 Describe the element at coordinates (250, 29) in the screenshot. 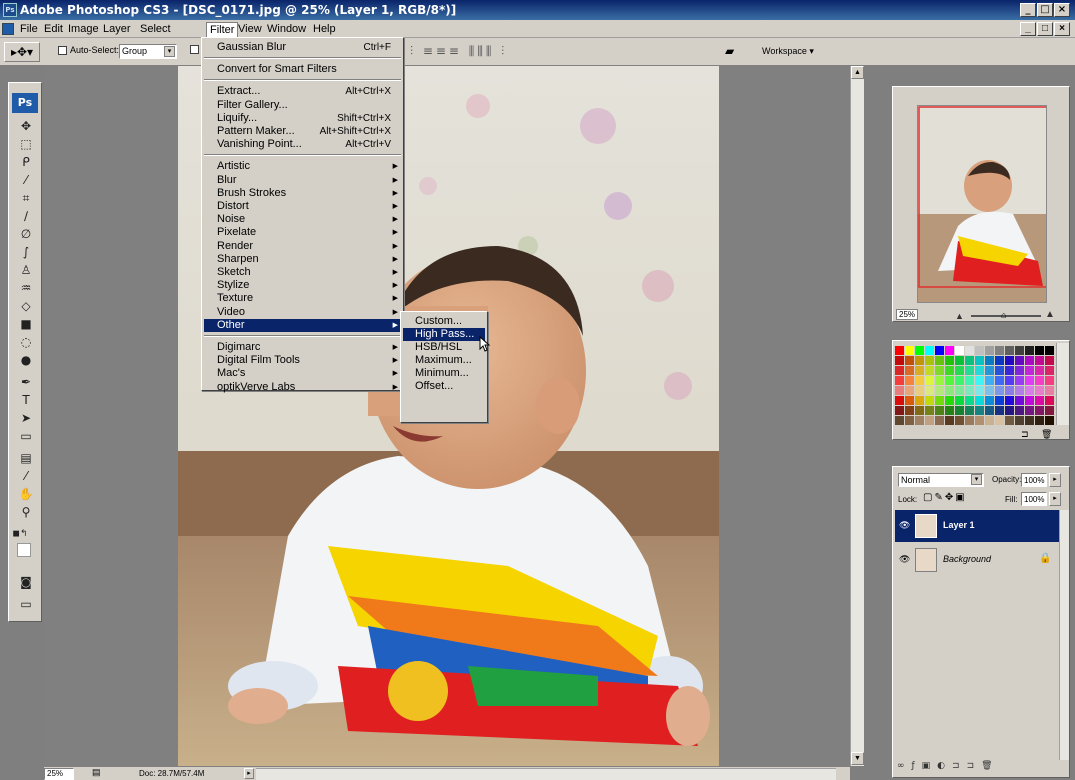

I see `menu-view: View` at that location.